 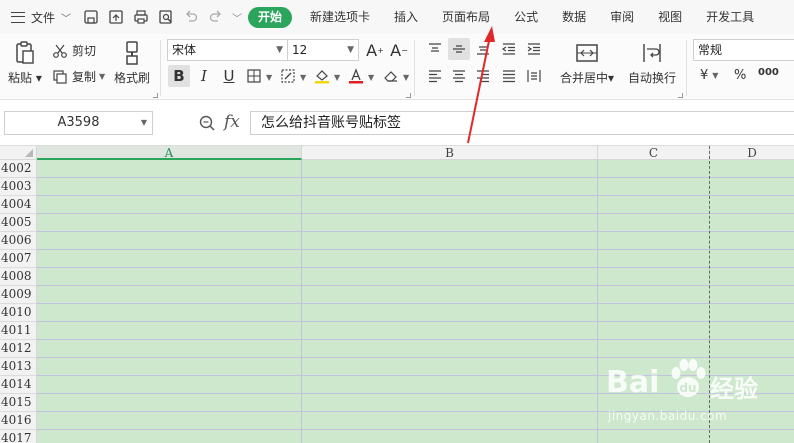 I want to click on number-format-value: 常规, so click(x=710, y=50).